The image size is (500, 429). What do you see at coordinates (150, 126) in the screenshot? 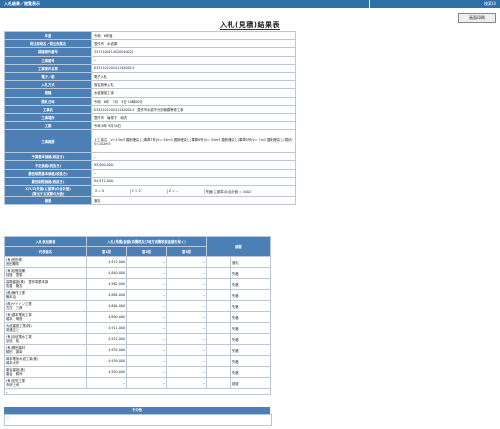
I see `info-row: 工期 令和 6年 9月30日` at bounding box center [150, 126].